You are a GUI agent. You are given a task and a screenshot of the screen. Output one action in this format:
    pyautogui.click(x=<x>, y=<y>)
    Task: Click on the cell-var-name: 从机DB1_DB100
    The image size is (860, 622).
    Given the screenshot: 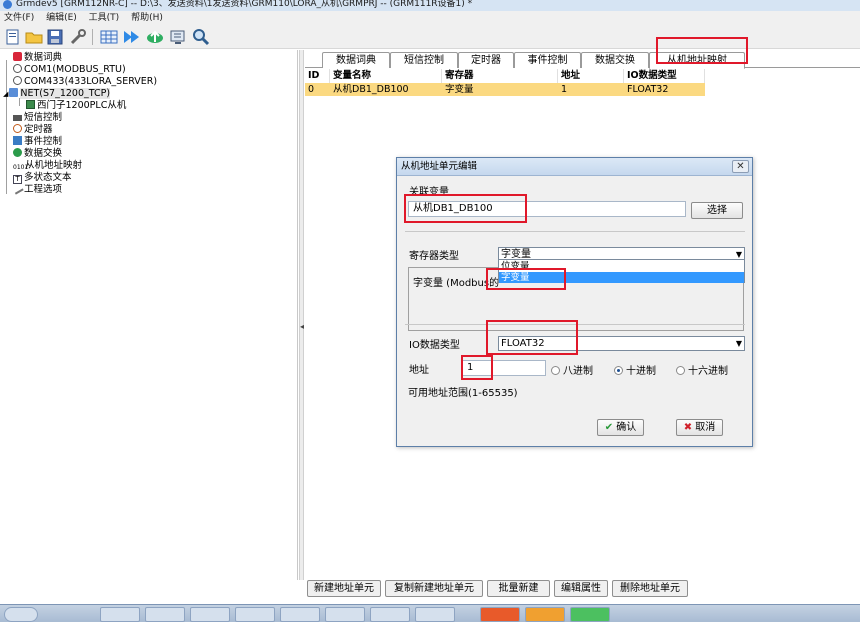 What is the action you would take?
    pyautogui.click(x=371, y=89)
    